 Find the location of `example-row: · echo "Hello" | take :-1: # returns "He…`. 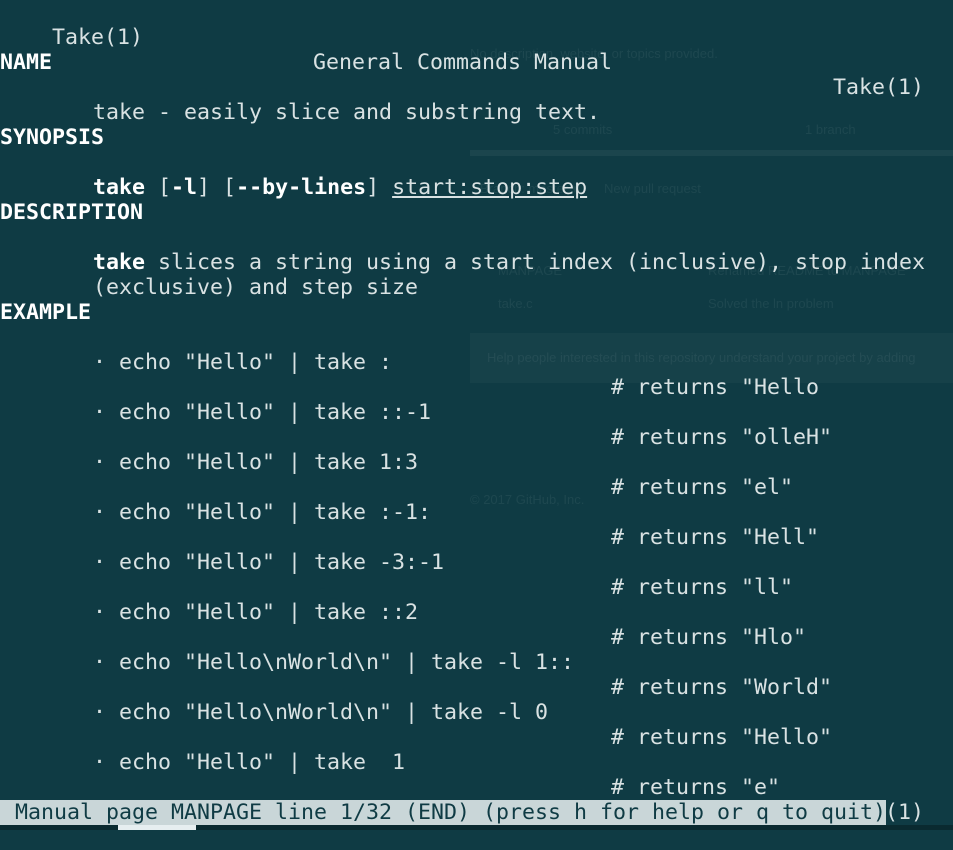

example-row: · echo "Hello" | take :-1: # returns "He… is located at coordinates (409, 512).